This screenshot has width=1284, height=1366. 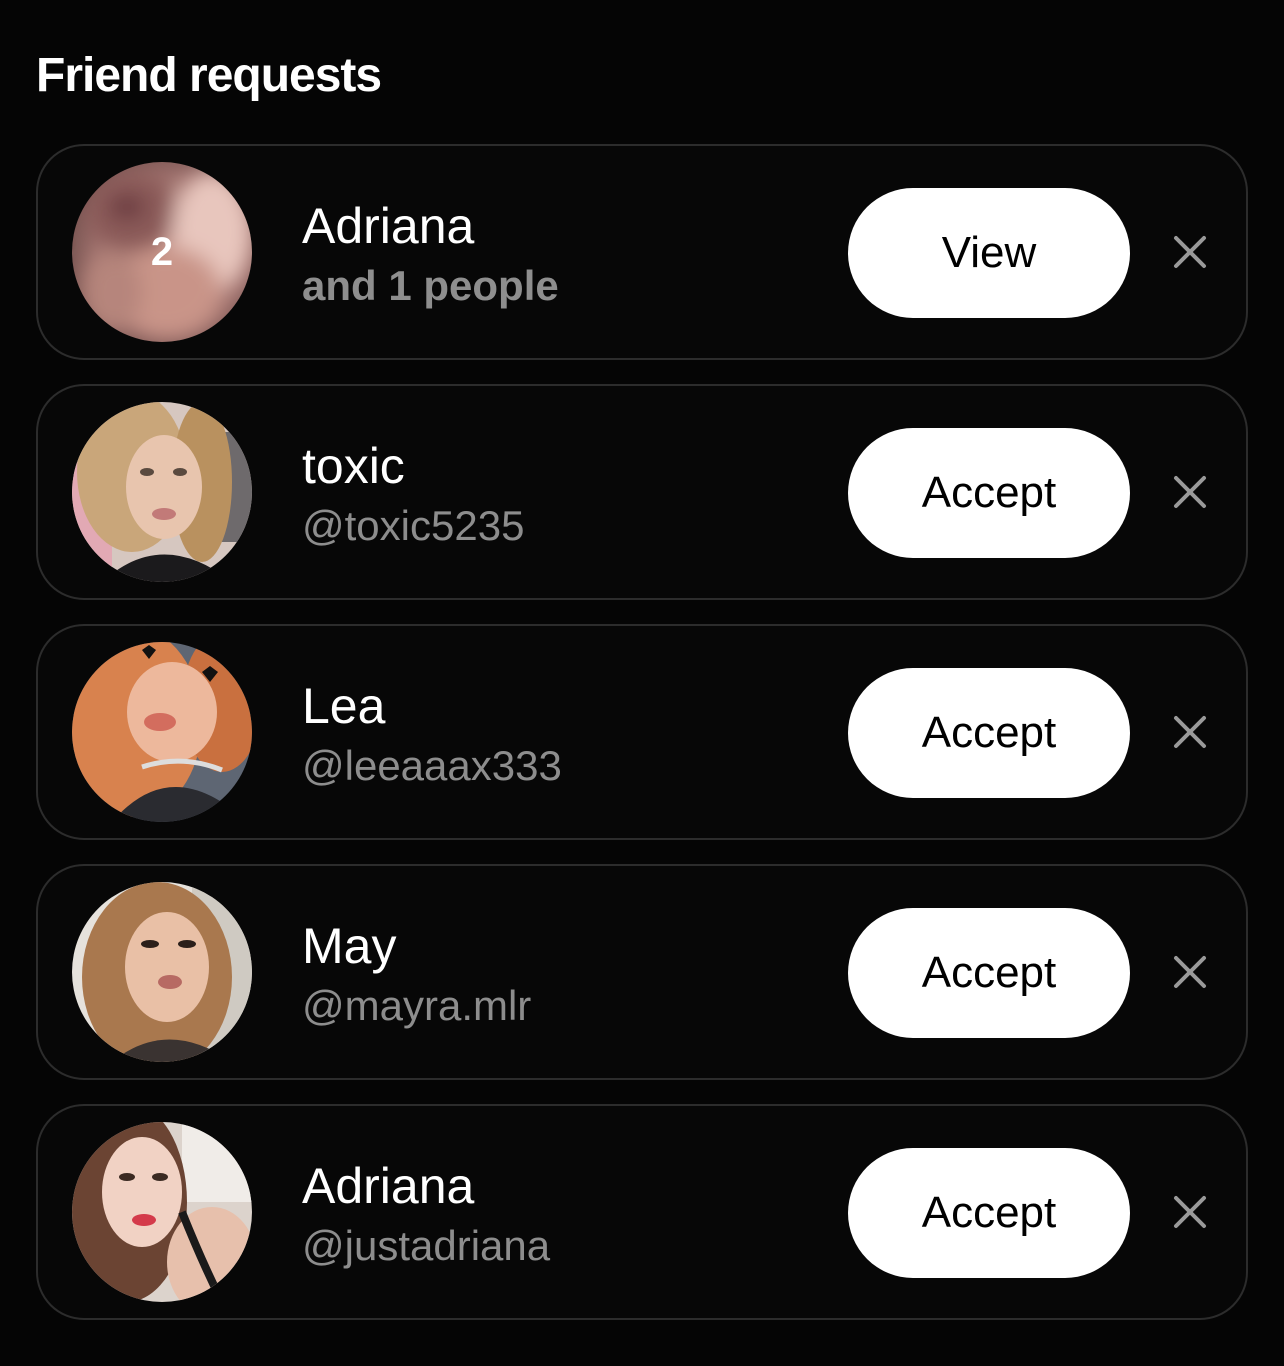 I want to click on request-username: @justadriana, so click(x=426, y=1245).